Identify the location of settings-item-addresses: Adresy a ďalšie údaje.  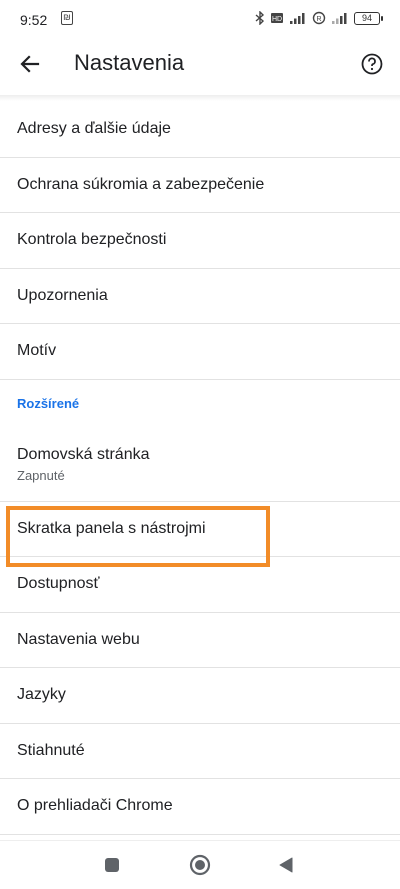
(200, 130).